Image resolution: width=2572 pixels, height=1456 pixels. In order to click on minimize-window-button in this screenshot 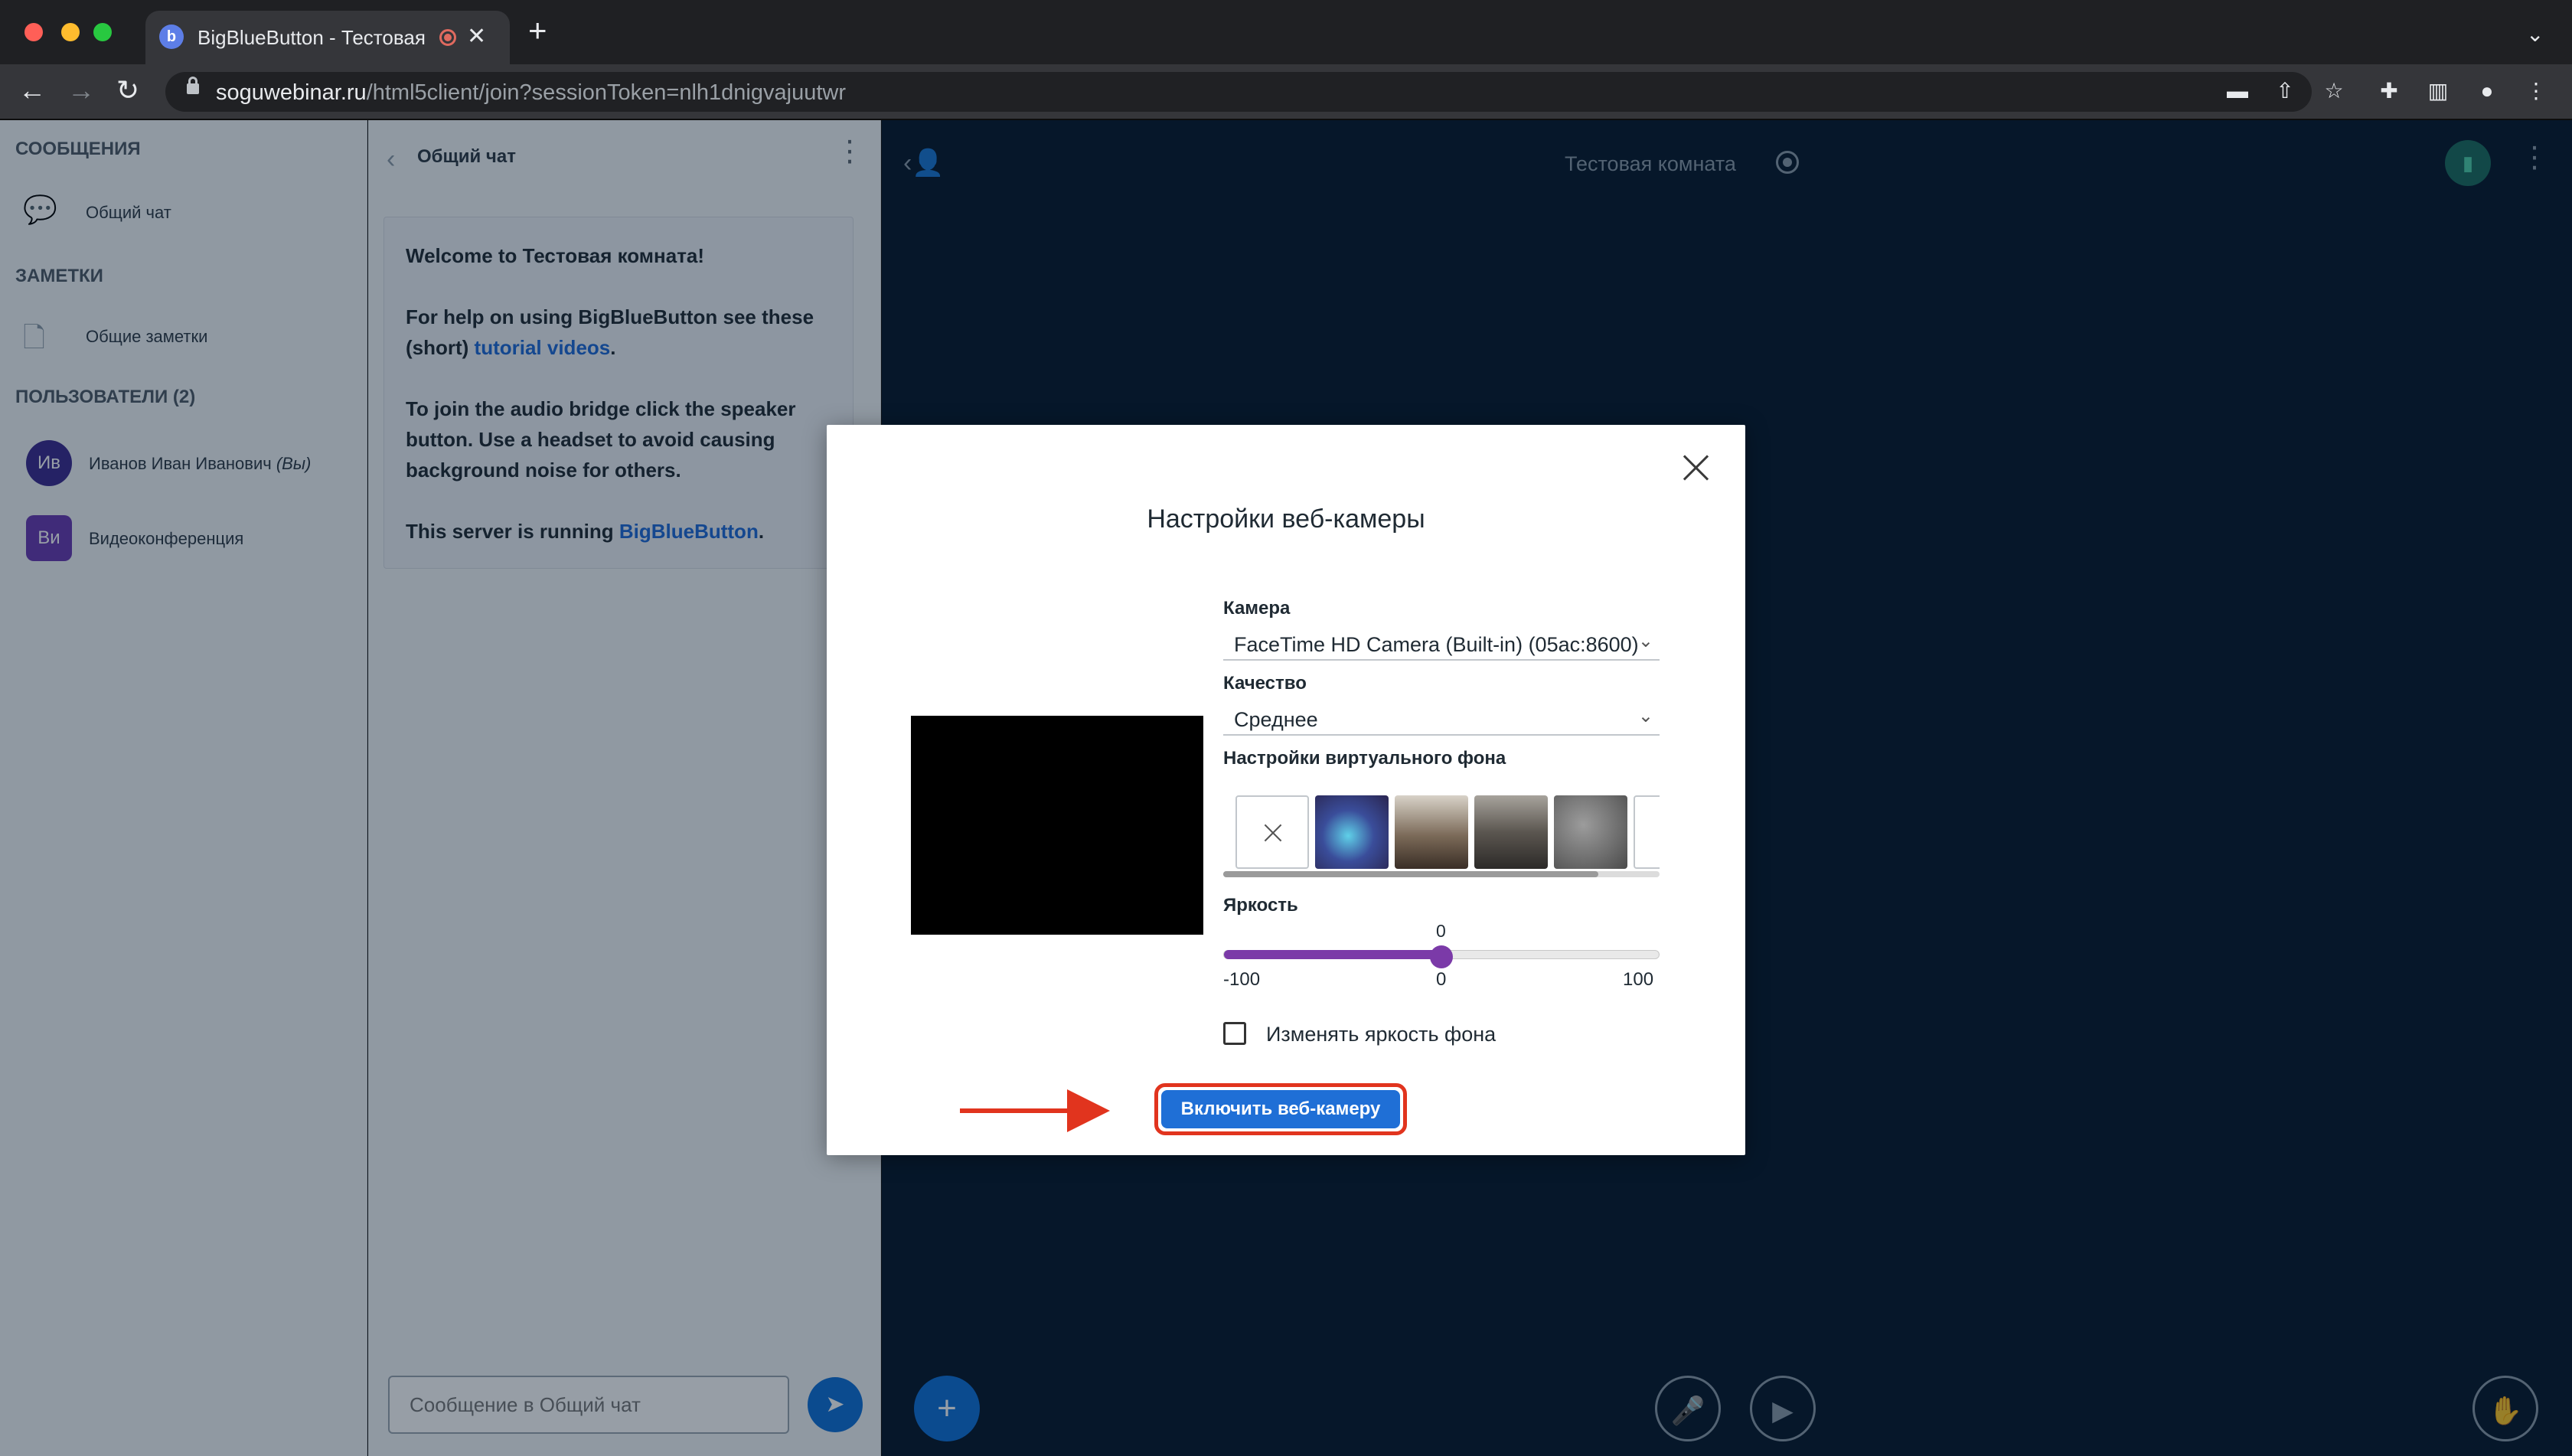, I will do `click(70, 32)`.